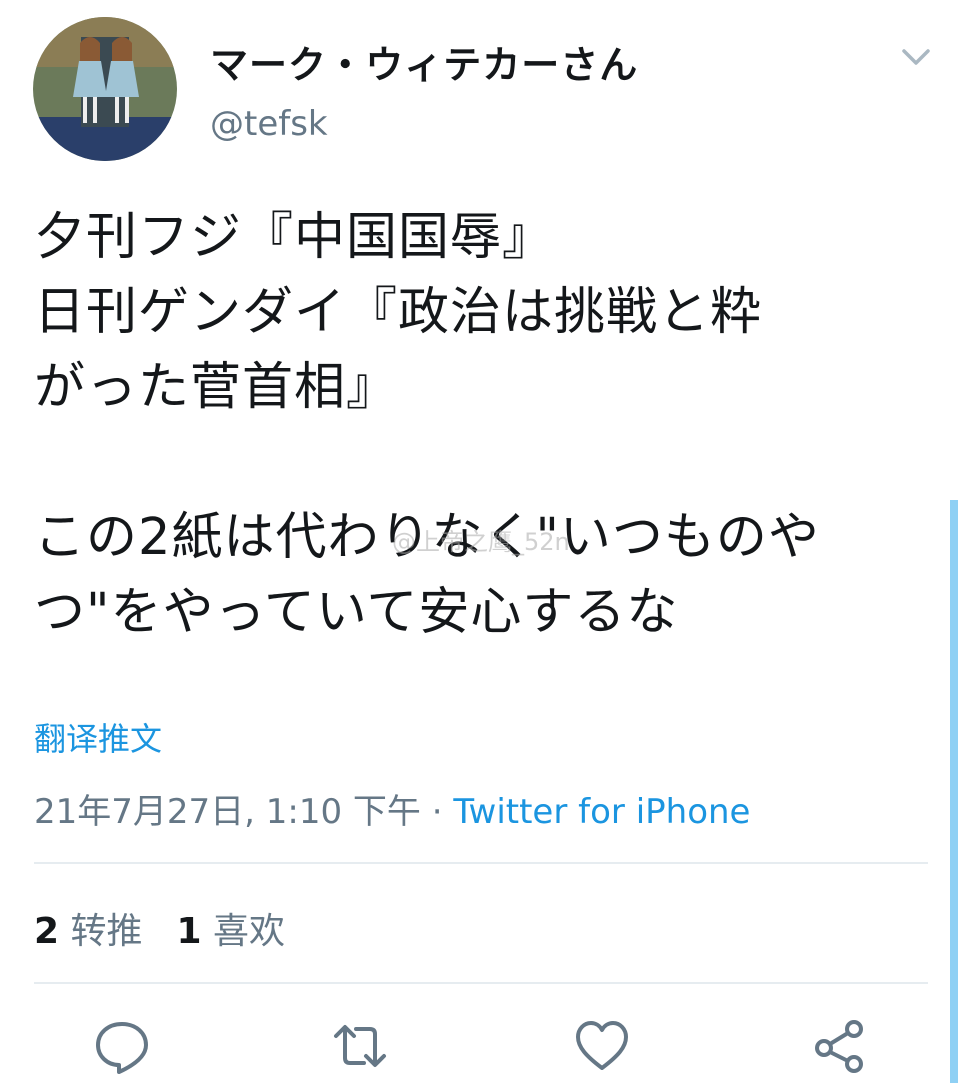 This screenshot has height=1083, width=960. What do you see at coordinates (189, 931) in the screenshot?
I see `likes-count: 1` at bounding box center [189, 931].